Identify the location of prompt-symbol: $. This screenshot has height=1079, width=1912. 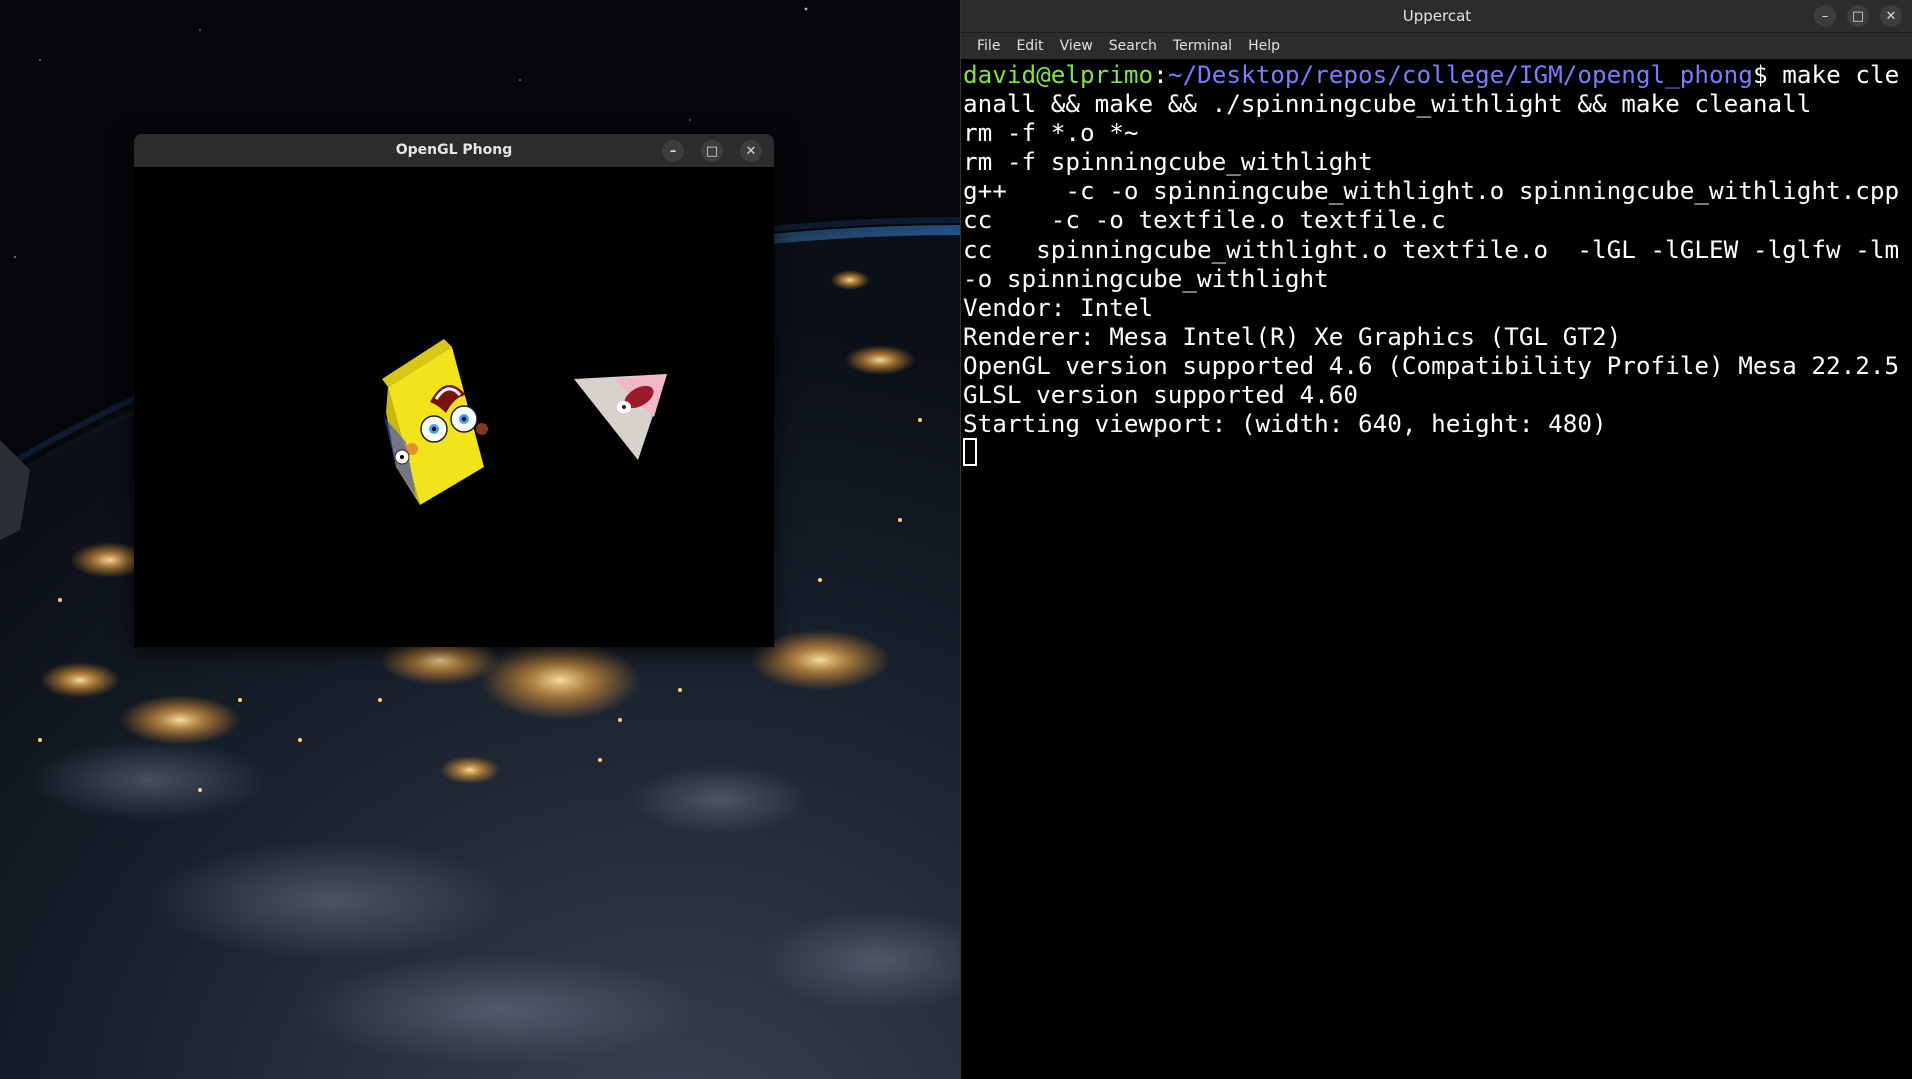
(1767, 74).